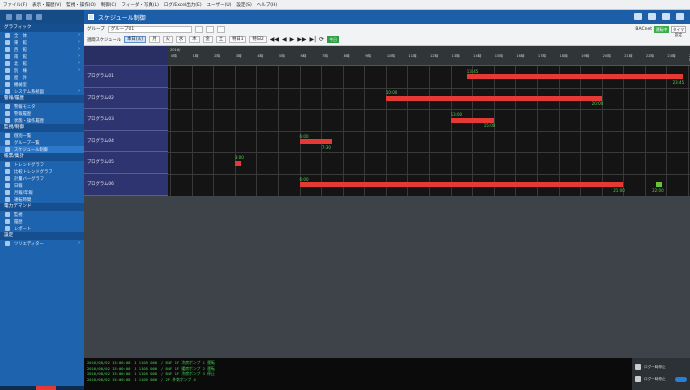 Image resolution: width=690 pixels, height=390 pixels. Describe the element at coordinates (7, 135) in the screenshot. I see `list-icon` at that location.